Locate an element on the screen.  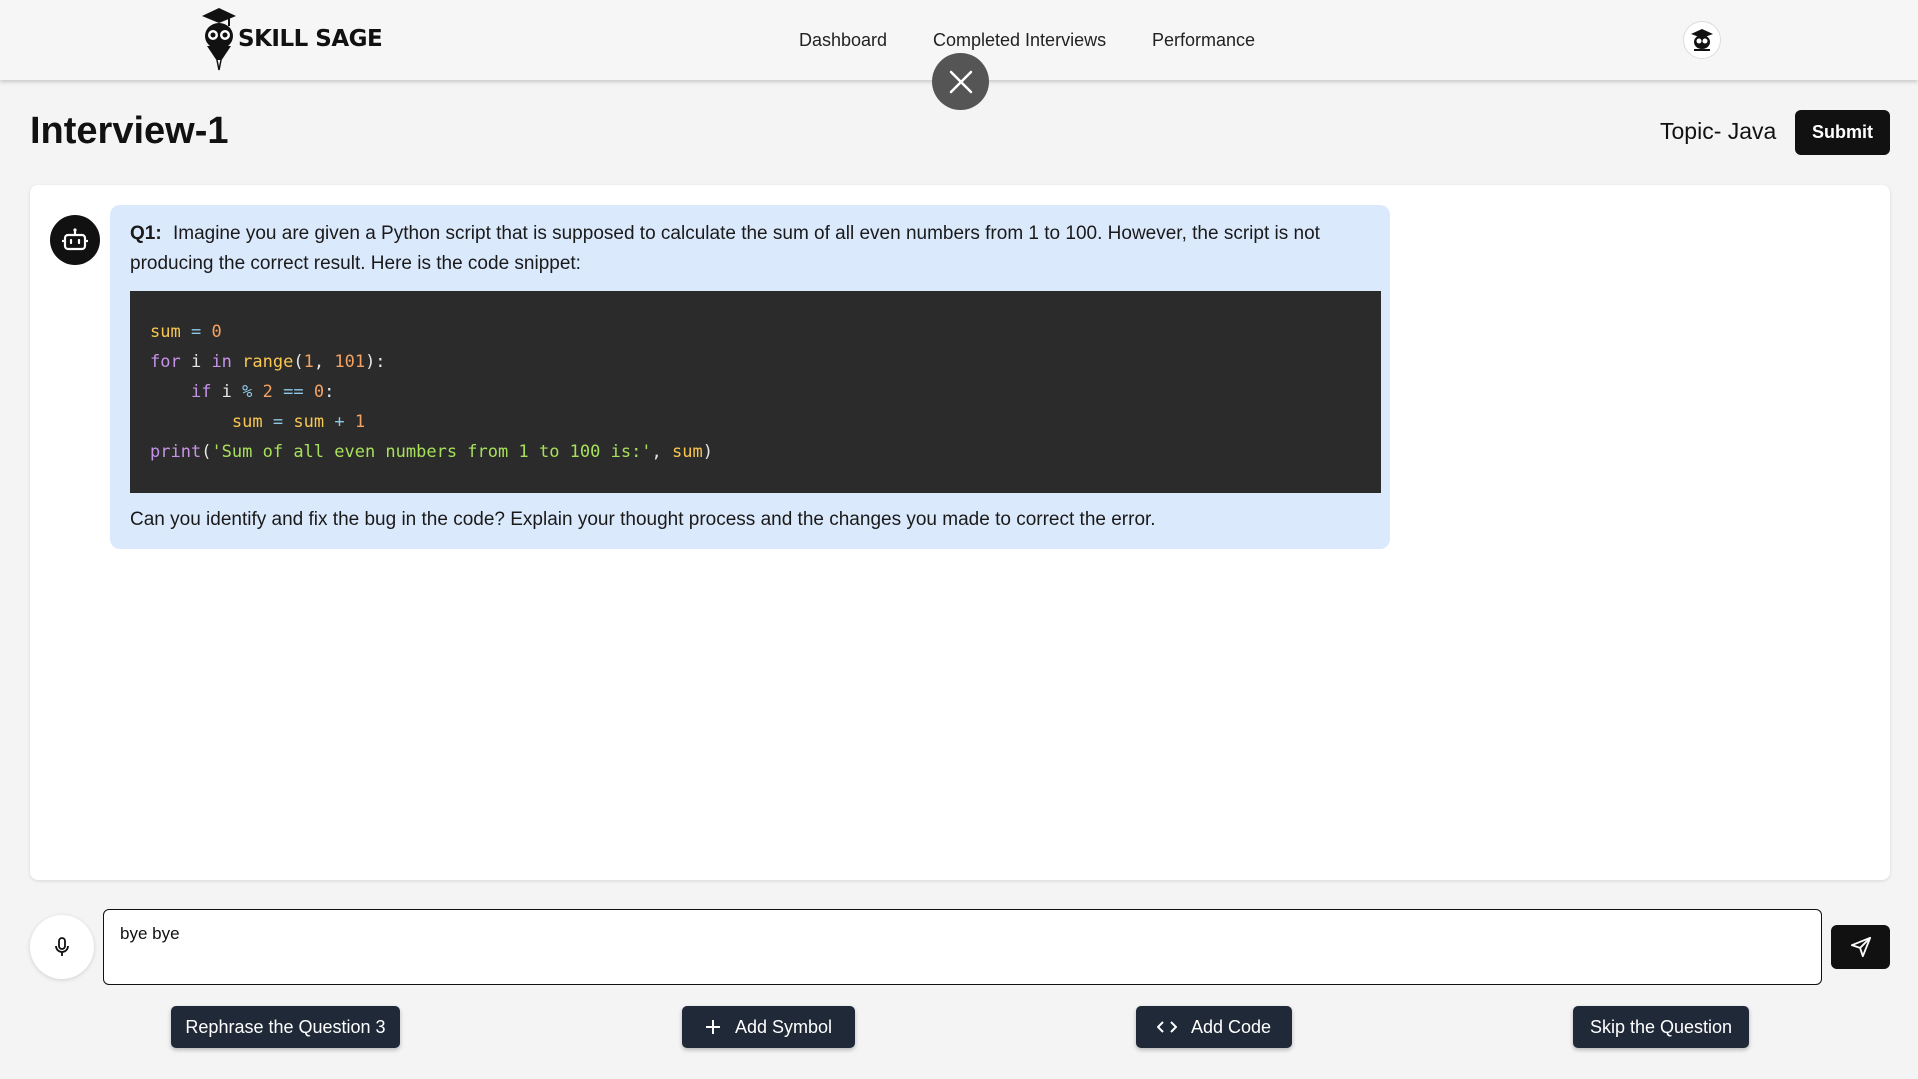
bot-avatar is located at coordinates (75, 240).